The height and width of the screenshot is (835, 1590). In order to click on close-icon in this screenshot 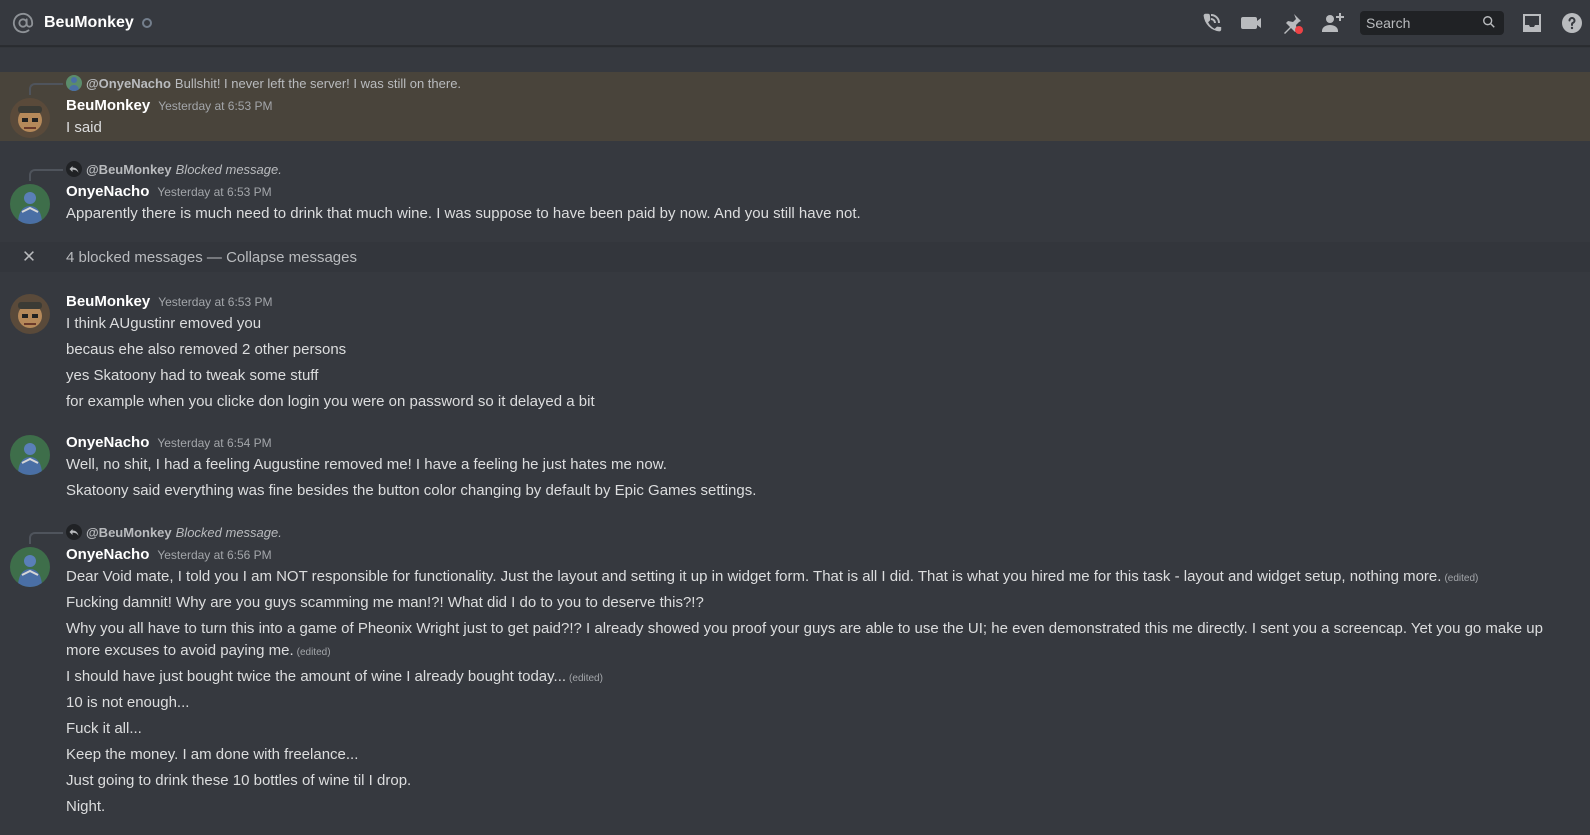, I will do `click(30, 257)`.